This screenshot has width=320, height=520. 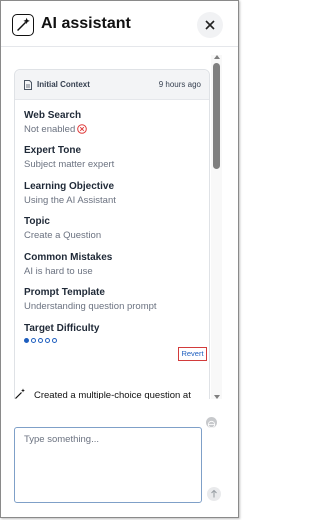 I want to click on context-header: Initial Context 9 hours ago, so click(x=112, y=85).